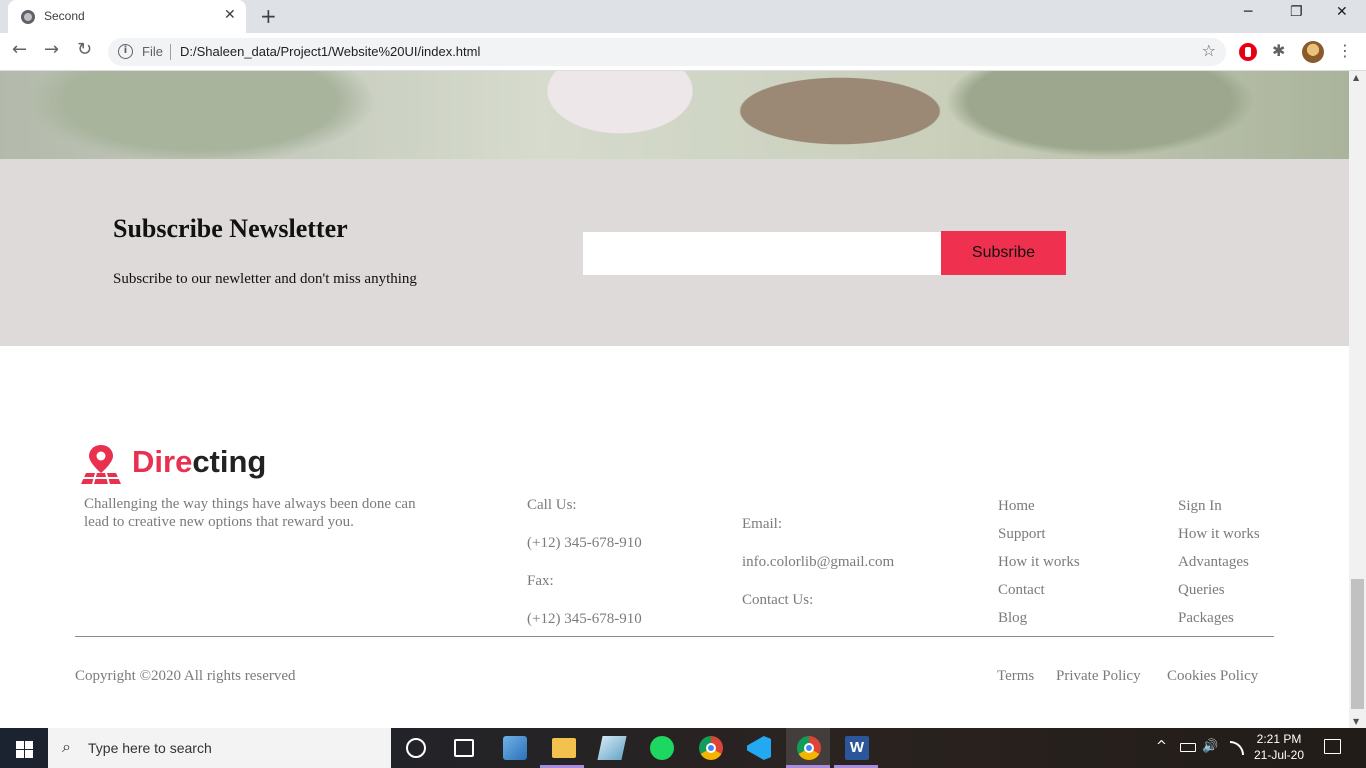  What do you see at coordinates (778, 600) in the screenshot?
I see `contact-us-label: Contact Us:` at bounding box center [778, 600].